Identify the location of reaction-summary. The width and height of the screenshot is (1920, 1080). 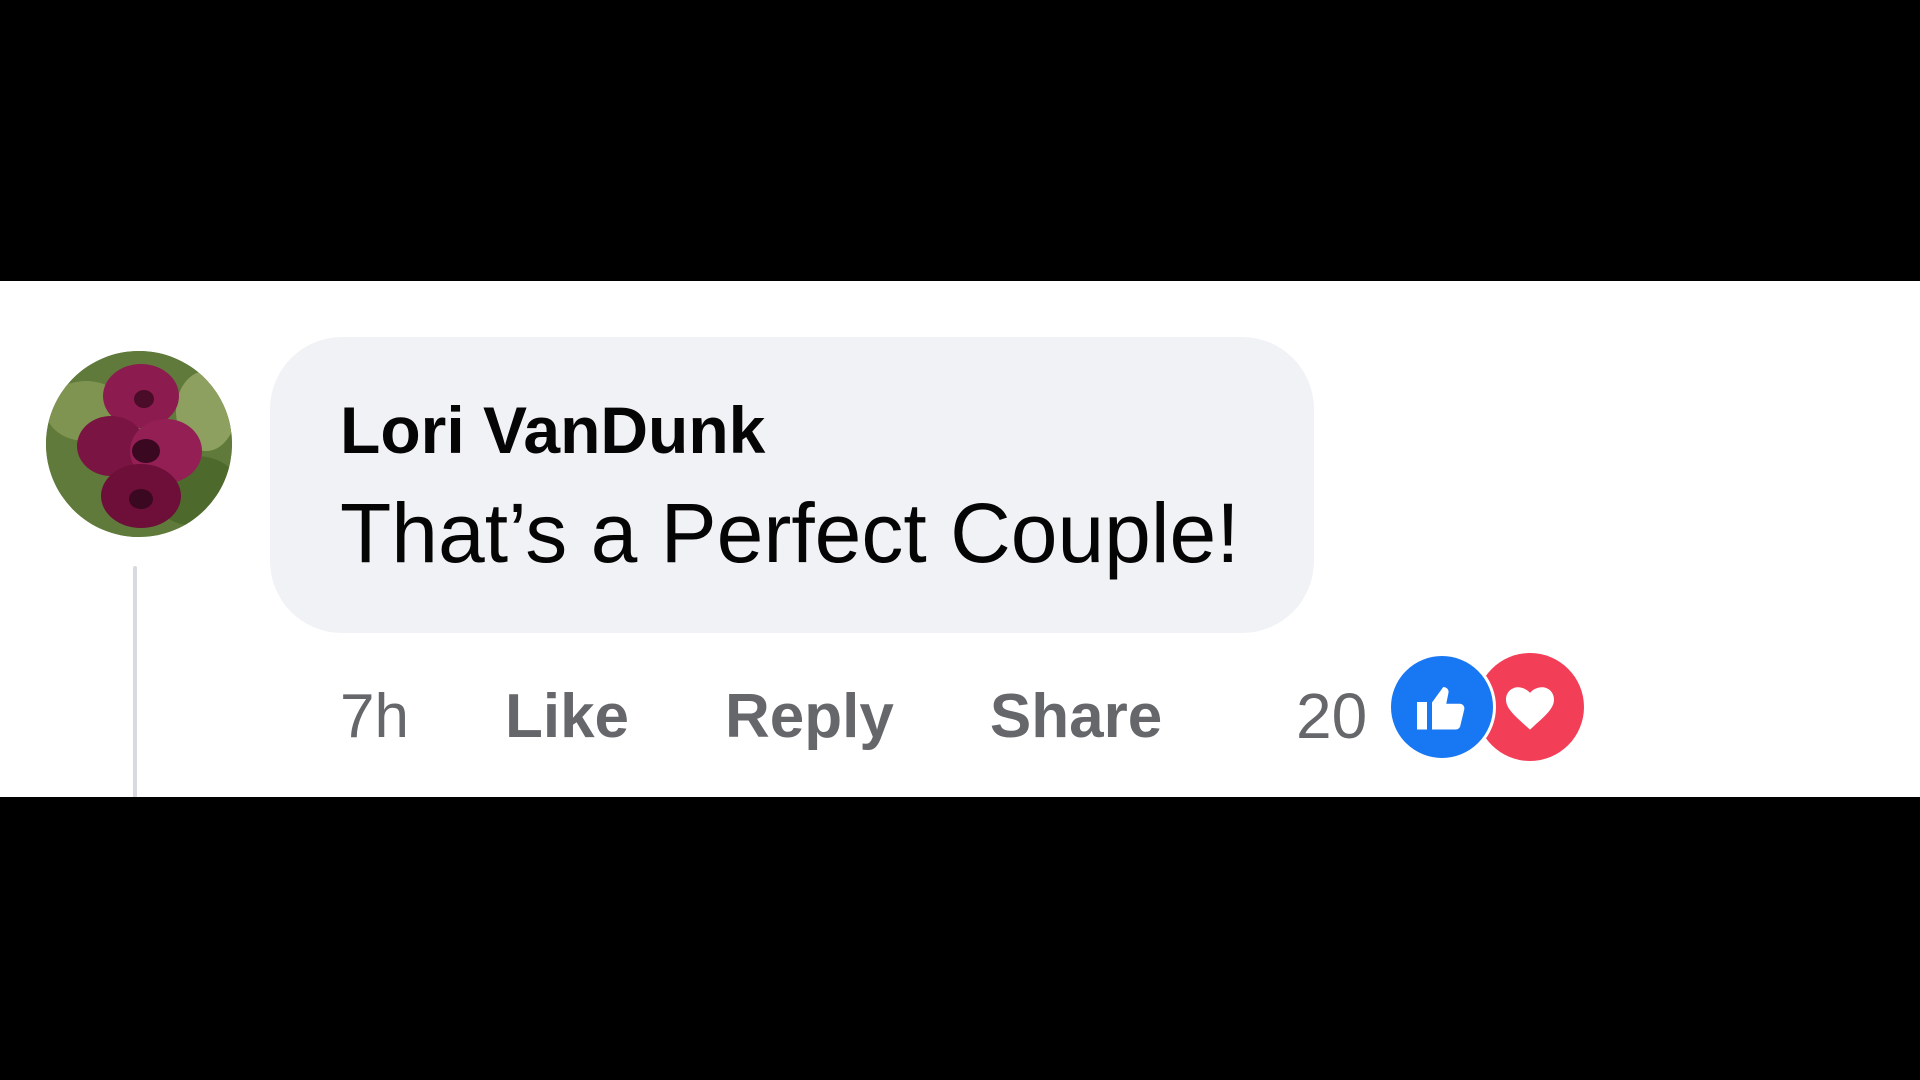
(1488, 708).